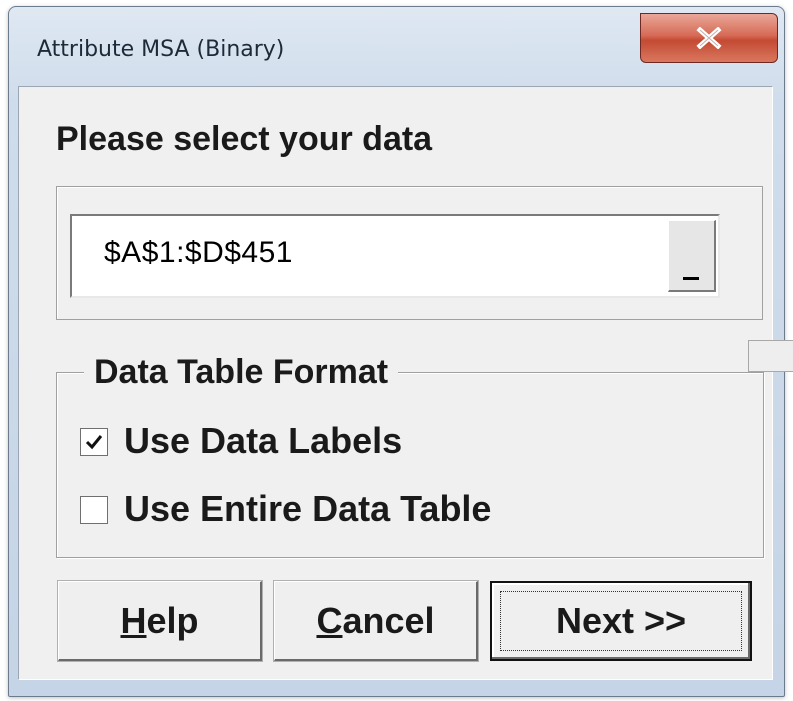 The width and height of the screenshot is (793, 701). I want to click on use-data-labels-checkbox, so click(94, 442).